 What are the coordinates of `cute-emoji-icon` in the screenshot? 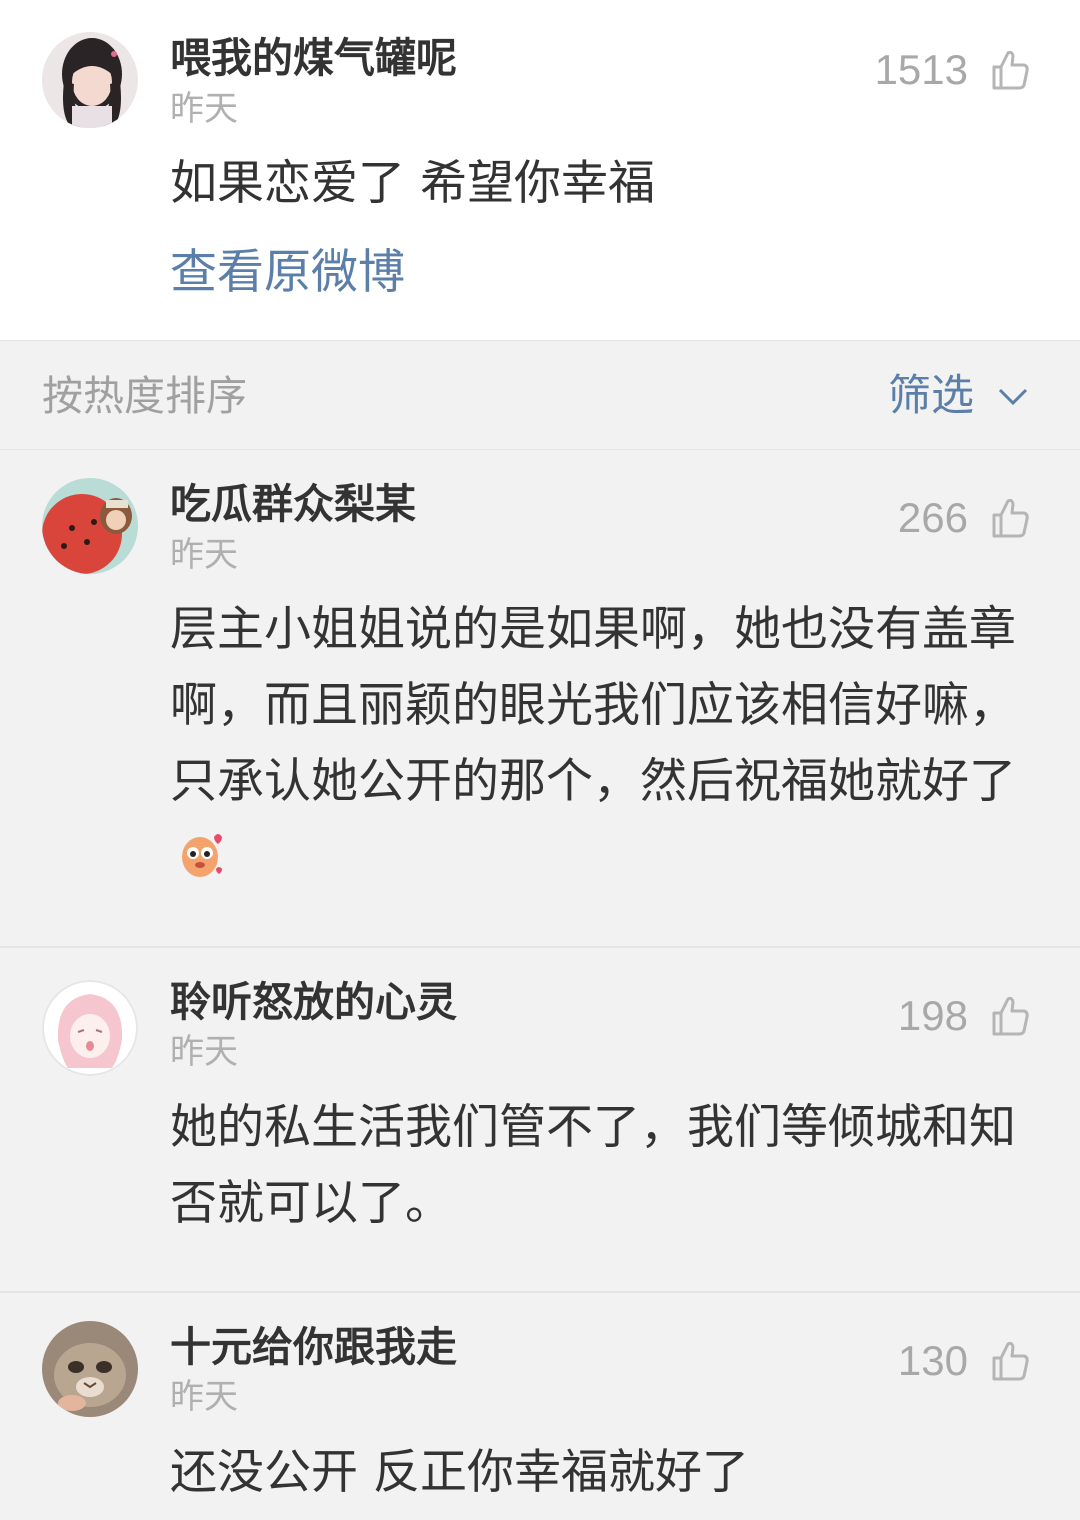 It's located at (202, 855).